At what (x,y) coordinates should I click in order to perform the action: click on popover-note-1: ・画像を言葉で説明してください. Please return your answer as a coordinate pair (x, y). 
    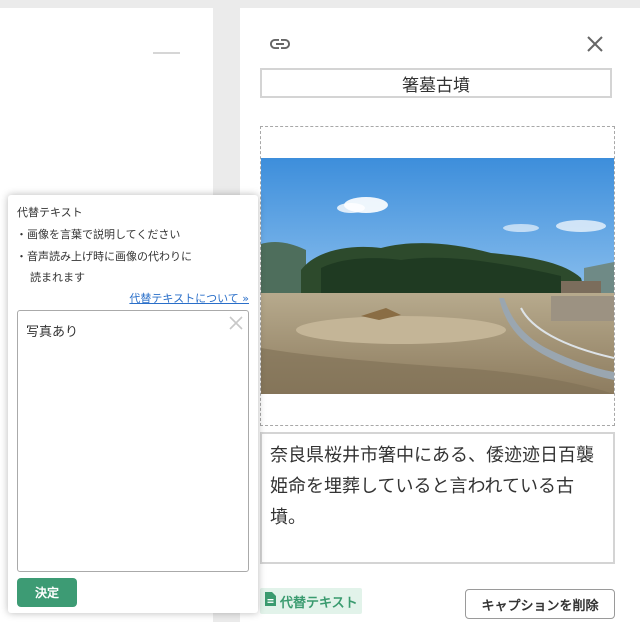
    Looking at the image, I should click on (98, 234).